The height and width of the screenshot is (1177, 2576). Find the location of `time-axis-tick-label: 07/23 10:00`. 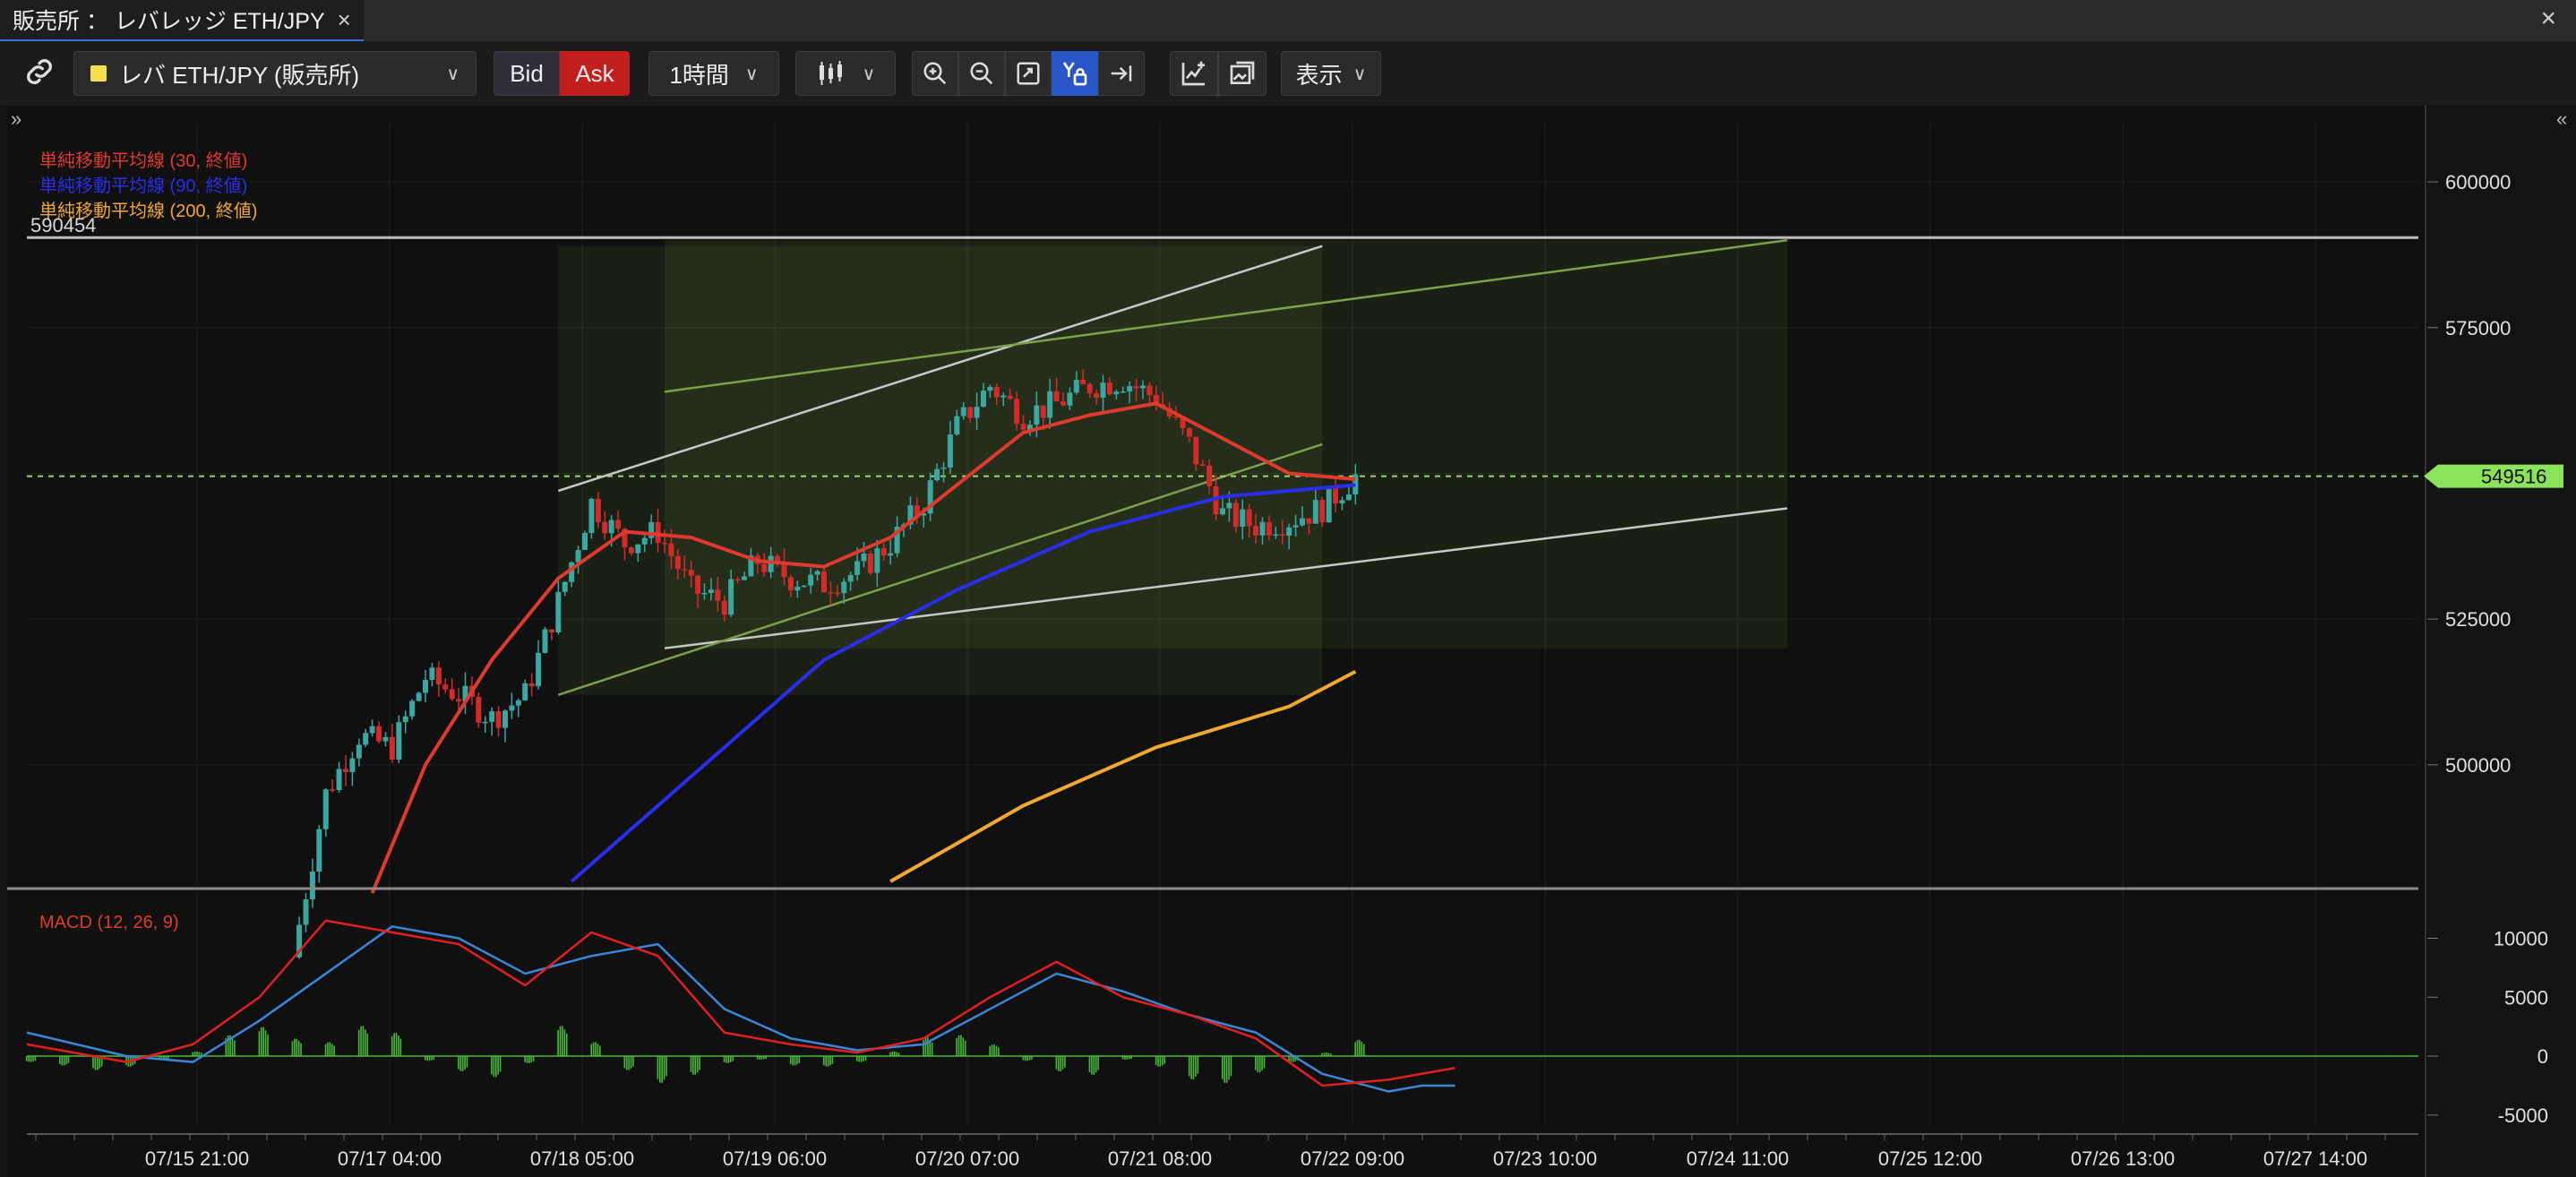

time-axis-tick-label: 07/23 10:00 is located at coordinates (1545, 1158).